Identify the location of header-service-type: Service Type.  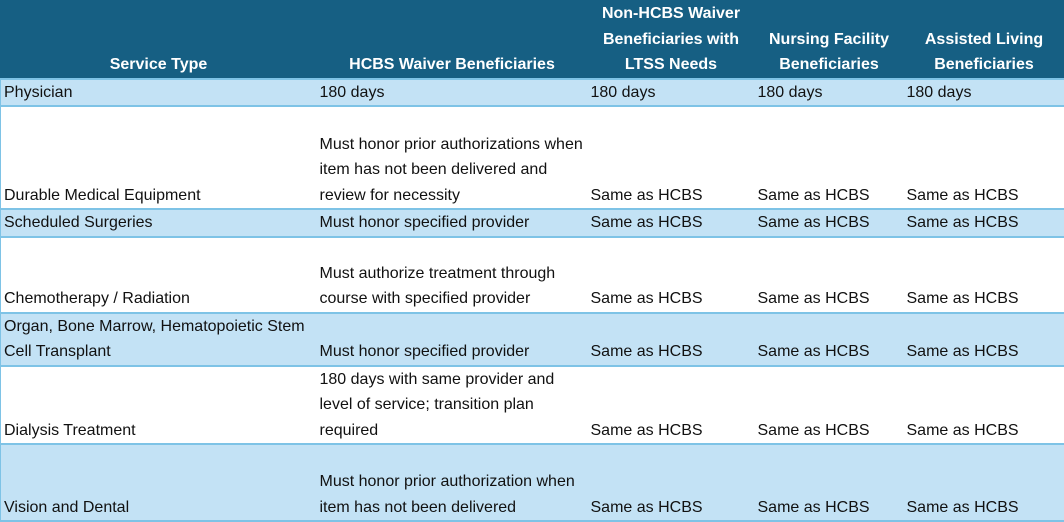
(159, 40).